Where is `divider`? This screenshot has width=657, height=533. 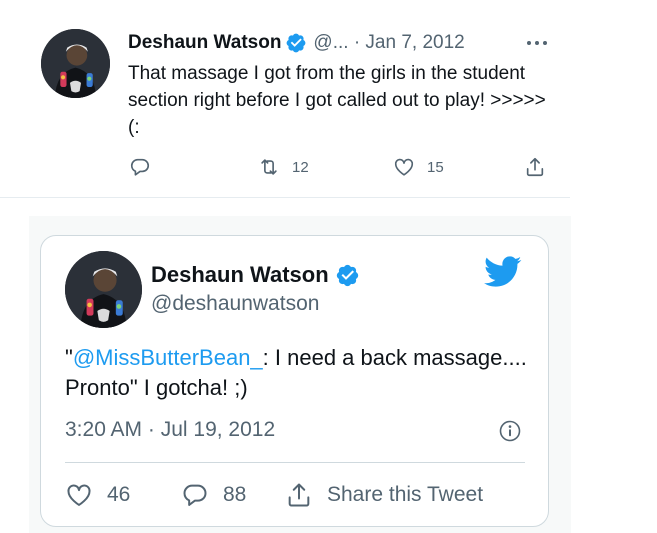 divider is located at coordinates (295, 462).